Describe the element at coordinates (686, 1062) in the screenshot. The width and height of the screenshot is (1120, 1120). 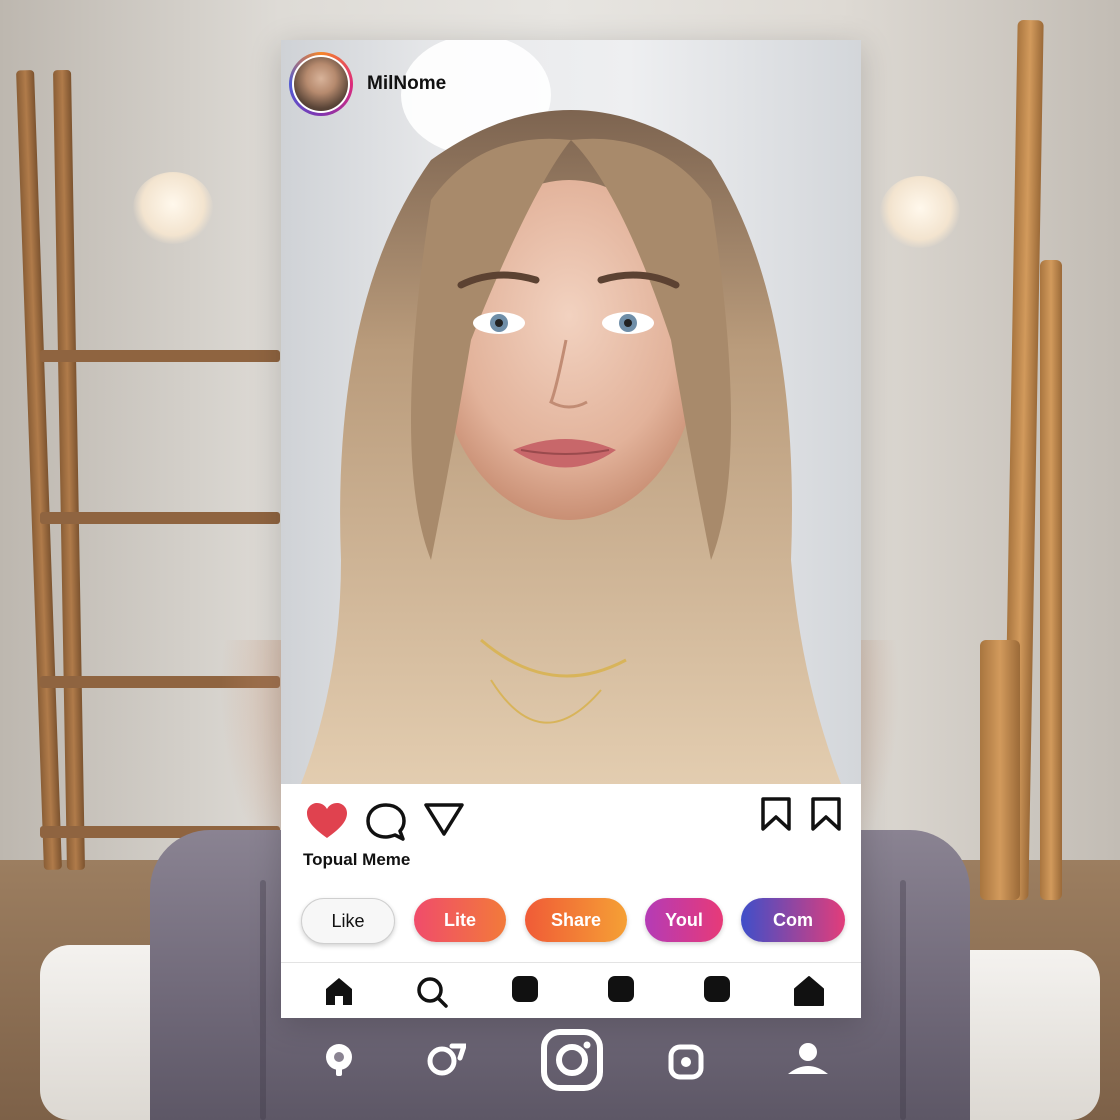
I see `camera-icon` at that location.